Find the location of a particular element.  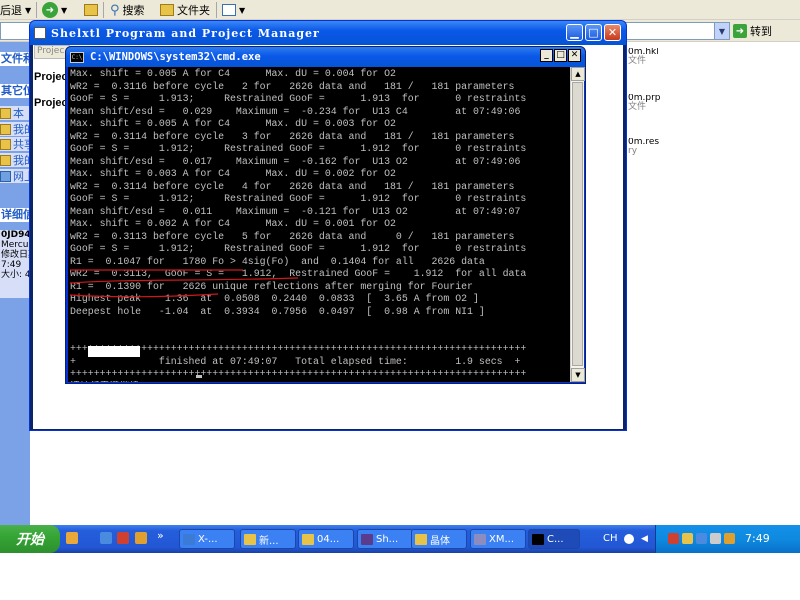

file-type: ry is located at coordinates (633, 151).